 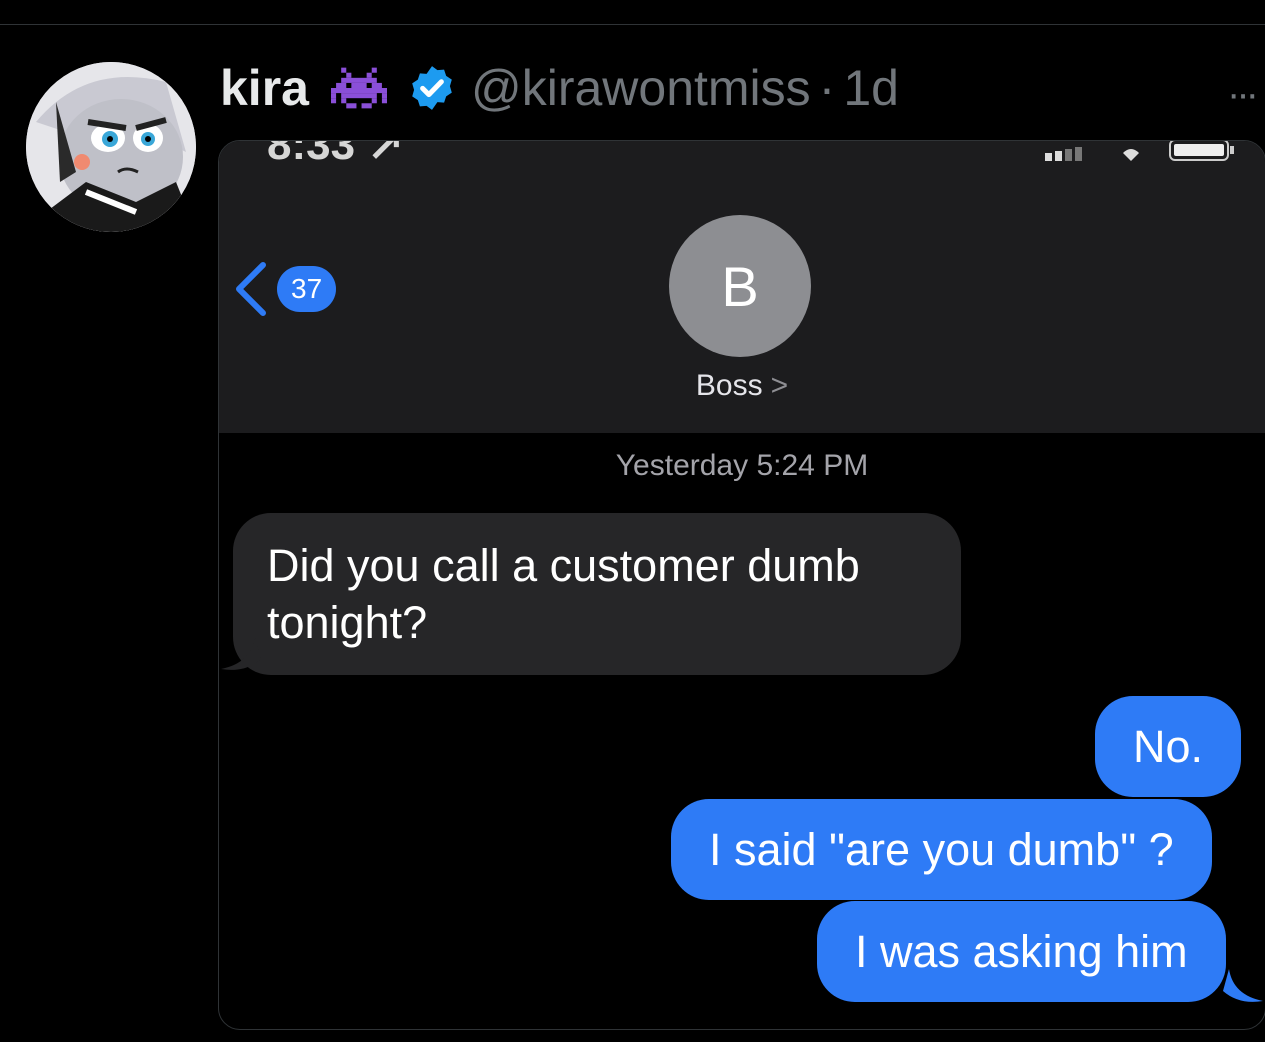 I want to click on incoming-message-bubble: Did you call a customer dumb tonight?, so click(x=597, y=594).